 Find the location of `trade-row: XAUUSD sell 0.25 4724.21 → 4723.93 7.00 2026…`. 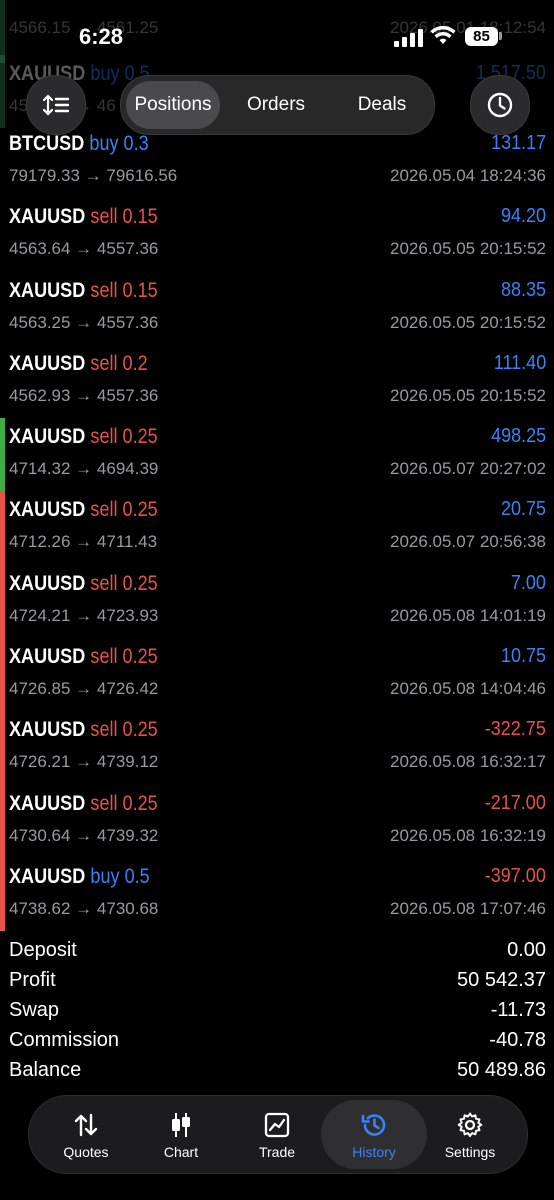

trade-row: XAUUSD sell 0.25 4724.21 → 4723.93 7.00 2026… is located at coordinates (277, 601).